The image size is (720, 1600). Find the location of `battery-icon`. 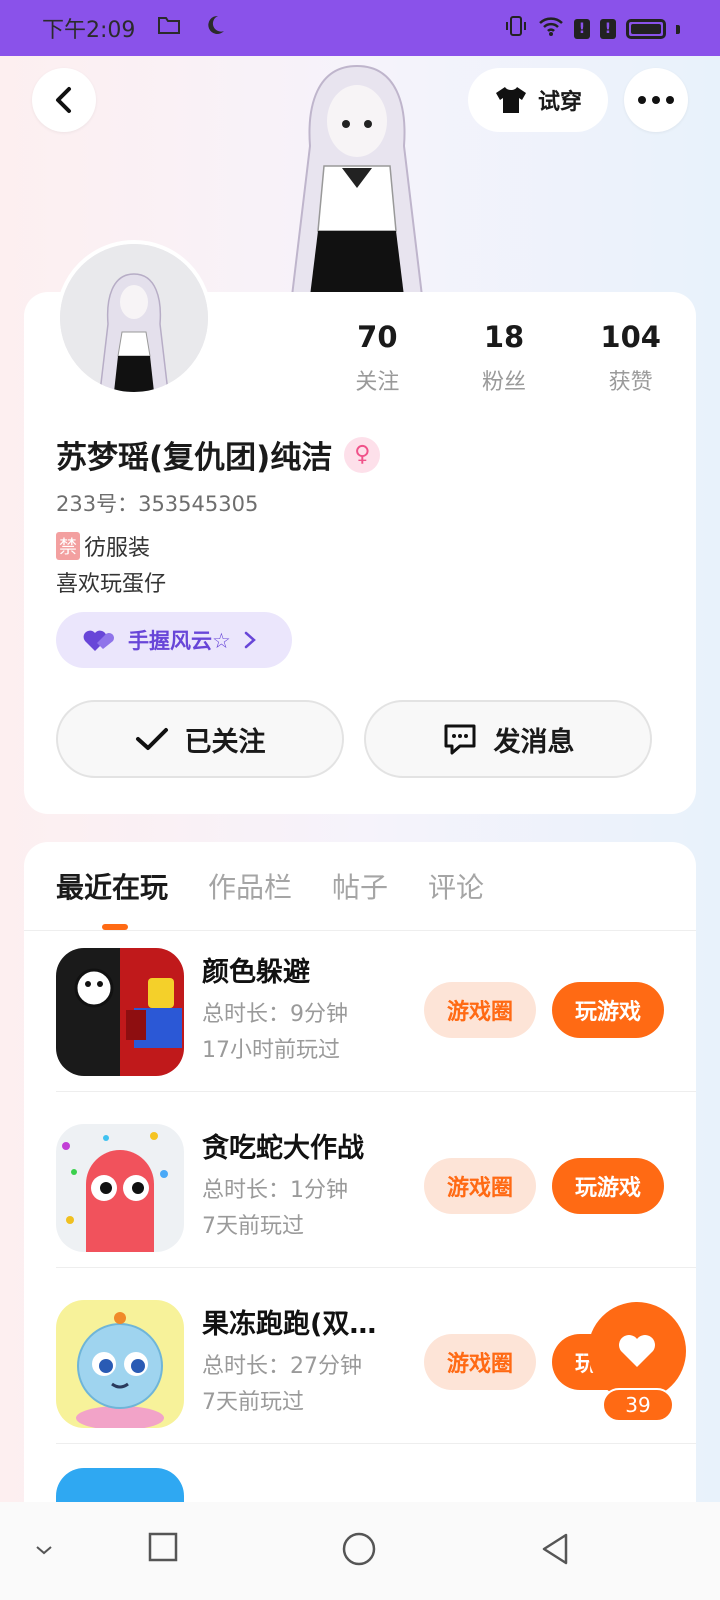

battery-icon is located at coordinates (646, 29).